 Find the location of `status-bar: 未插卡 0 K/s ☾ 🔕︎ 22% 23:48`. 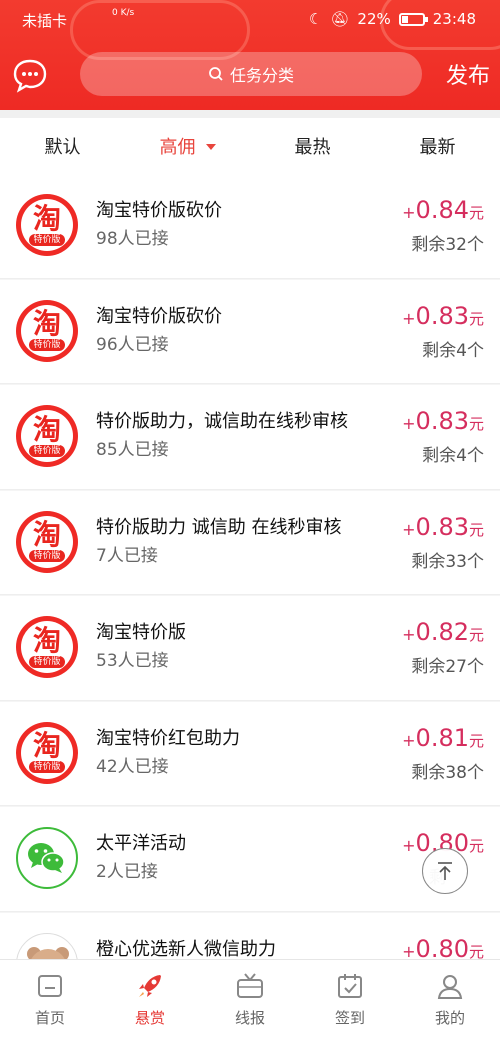

status-bar: 未插卡 0 K/s ☾ 🔕︎ 22% 23:48 is located at coordinates (250, 20).